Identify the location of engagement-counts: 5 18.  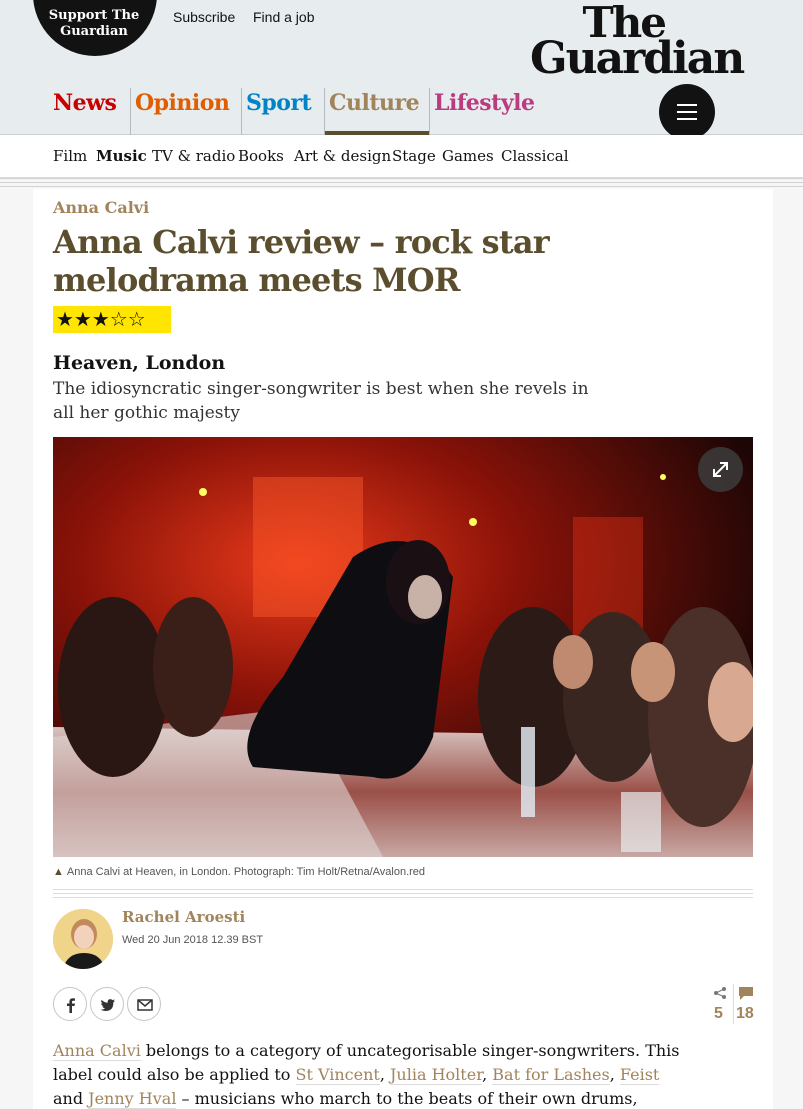
(735, 1004).